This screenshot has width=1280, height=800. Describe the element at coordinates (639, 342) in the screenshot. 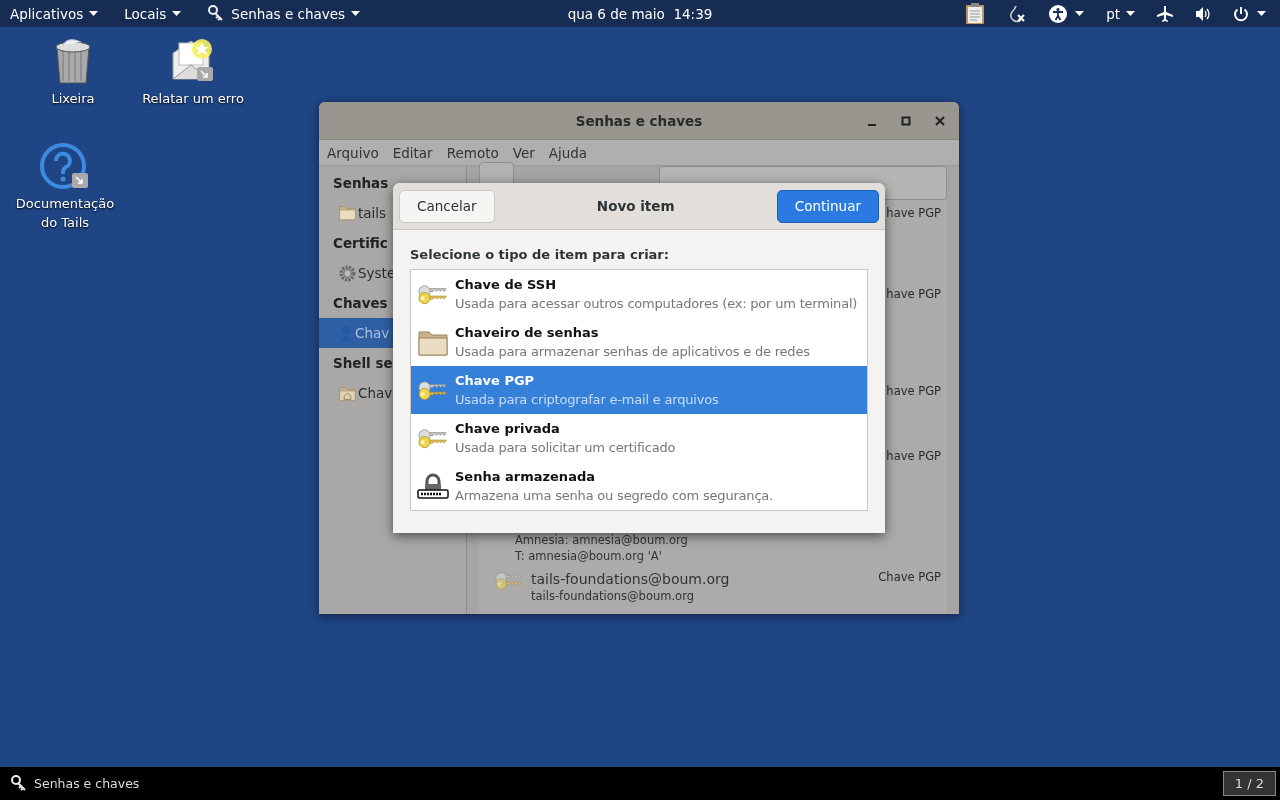

I see `item-type-option: Chaveiro de senhas Usada para armazenar senhas de aplicativos e de redes` at that location.